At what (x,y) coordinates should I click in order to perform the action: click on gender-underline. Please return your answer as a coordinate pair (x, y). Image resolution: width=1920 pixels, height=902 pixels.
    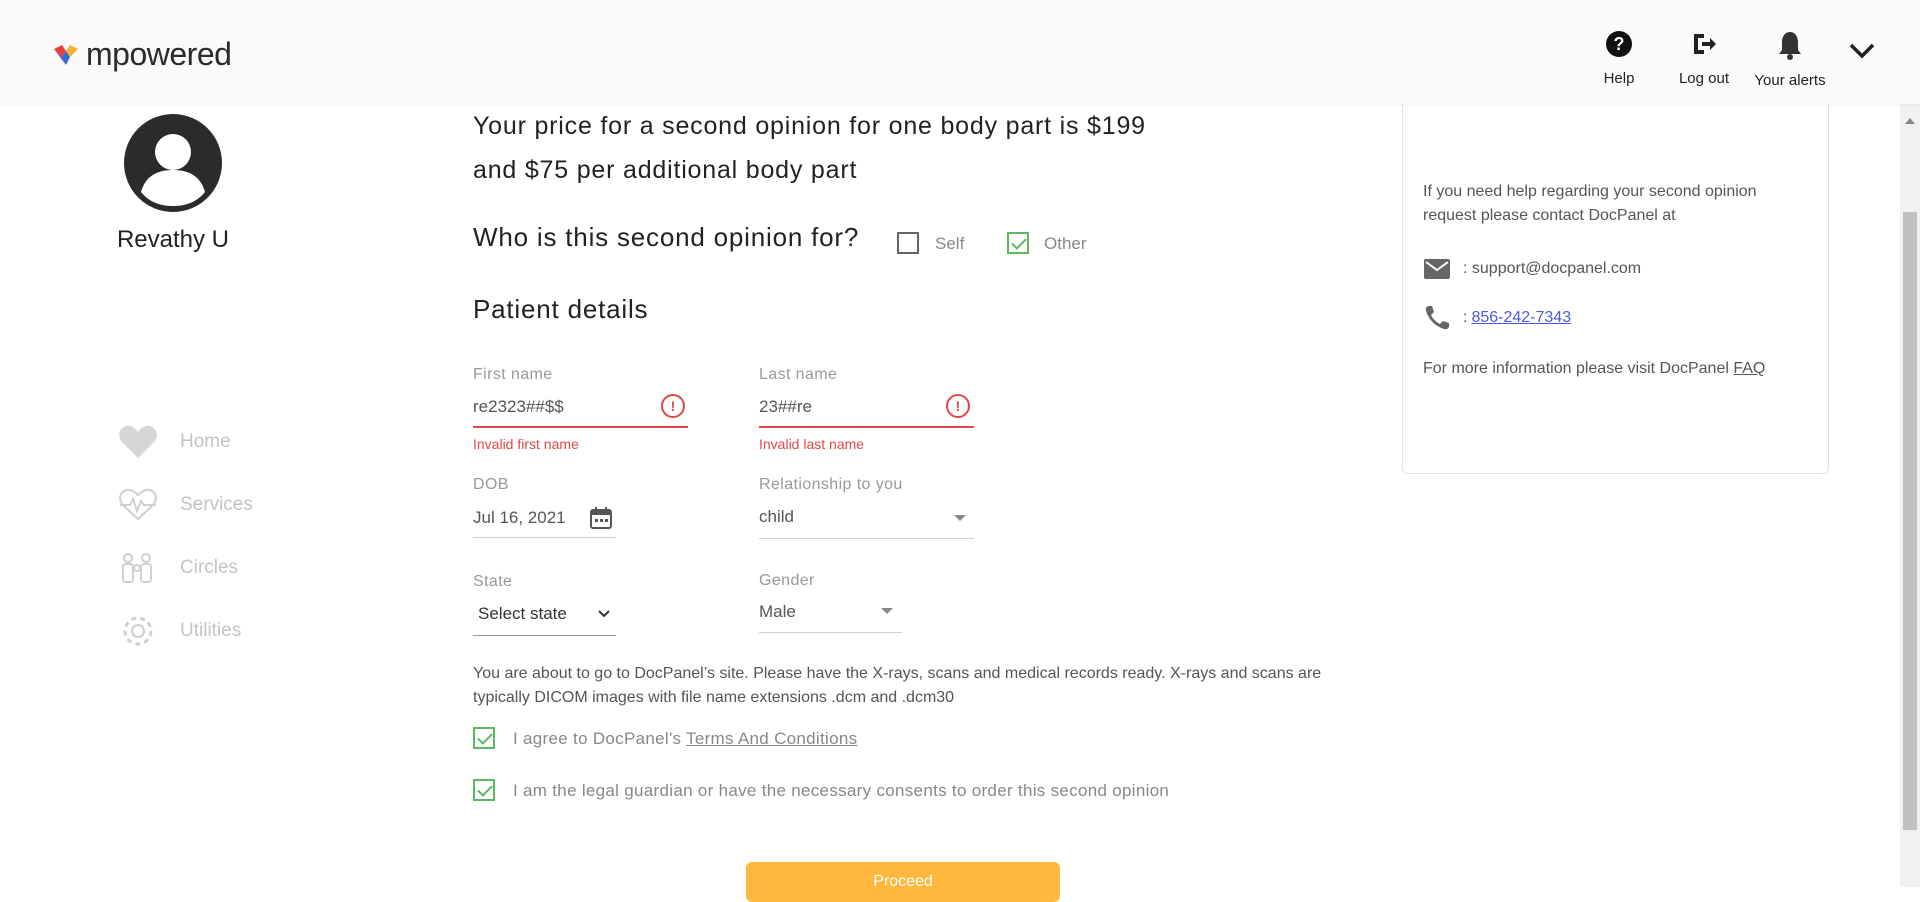
    Looking at the image, I should click on (830, 632).